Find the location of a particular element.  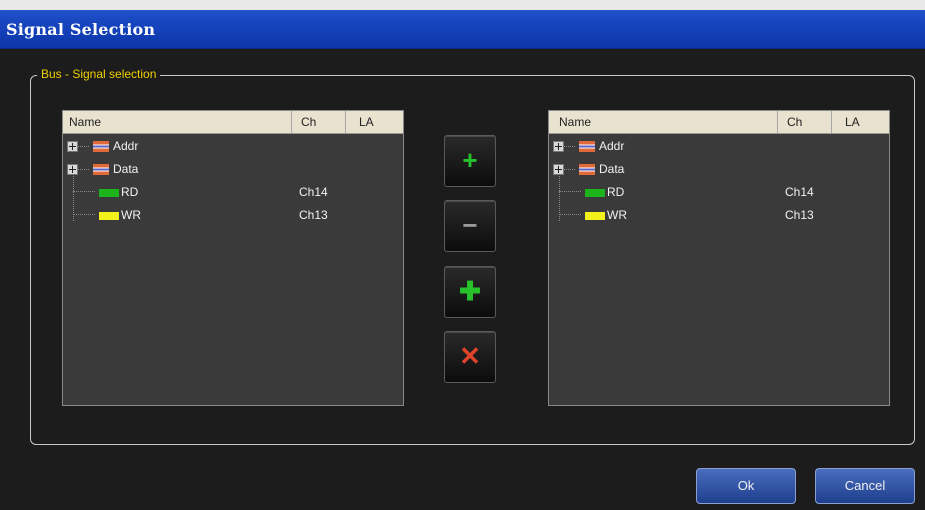

minus-icon: − is located at coordinates (470, 225).